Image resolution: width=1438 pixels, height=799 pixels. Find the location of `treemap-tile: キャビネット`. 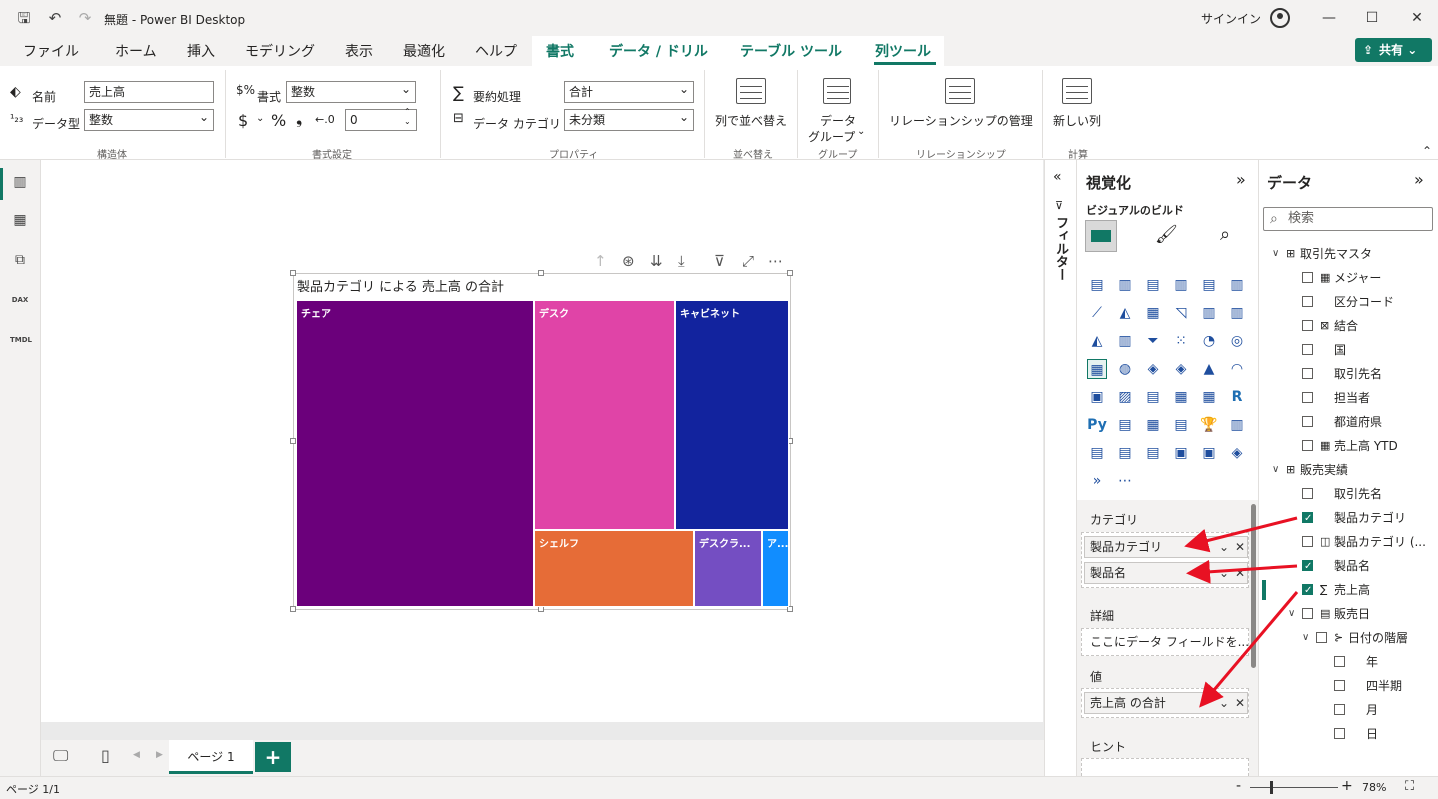

treemap-tile: キャビネット is located at coordinates (732, 415).